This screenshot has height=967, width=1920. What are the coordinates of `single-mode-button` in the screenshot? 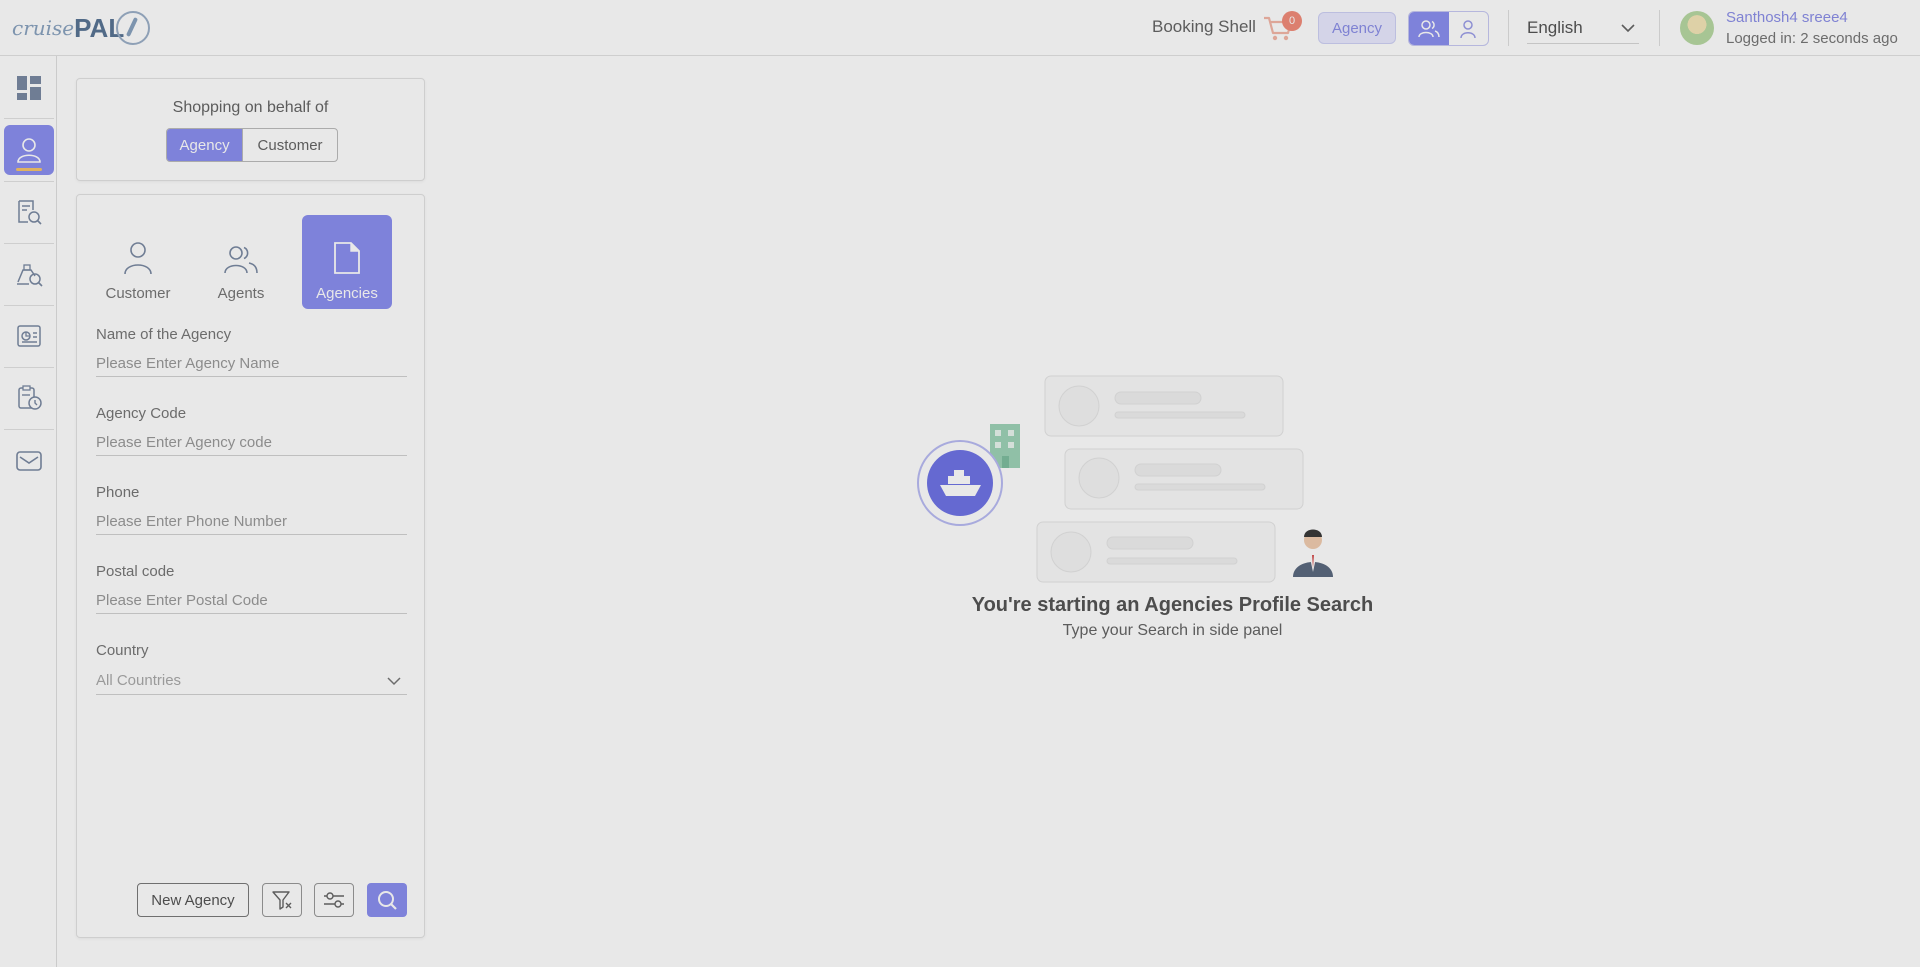 It's located at (1469, 28).